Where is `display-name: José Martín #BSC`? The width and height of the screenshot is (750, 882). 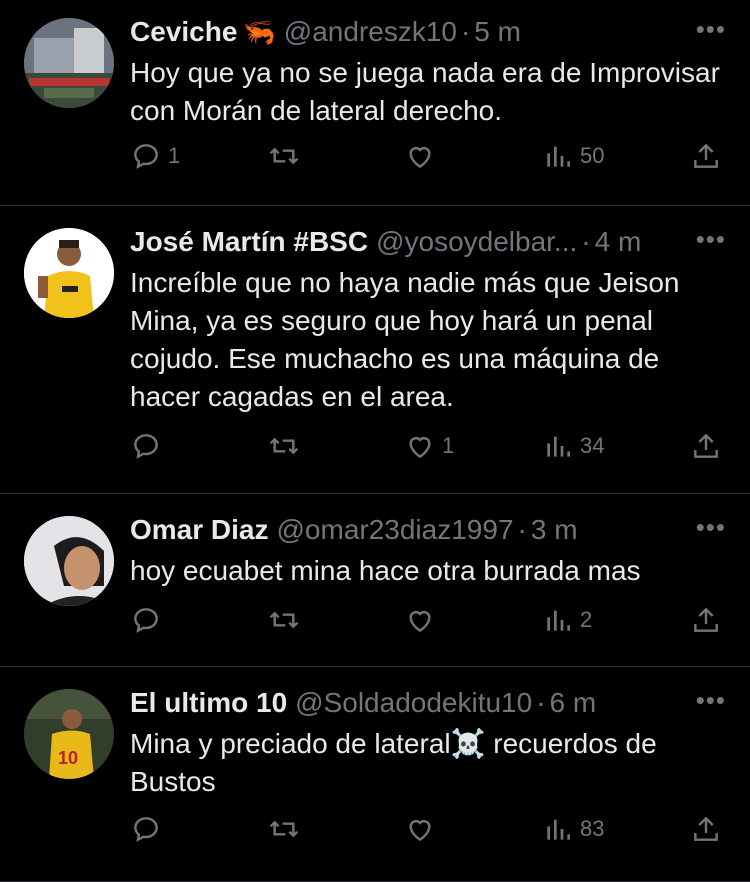 display-name: José Martín #BSC is located at coordinates (249, 242).